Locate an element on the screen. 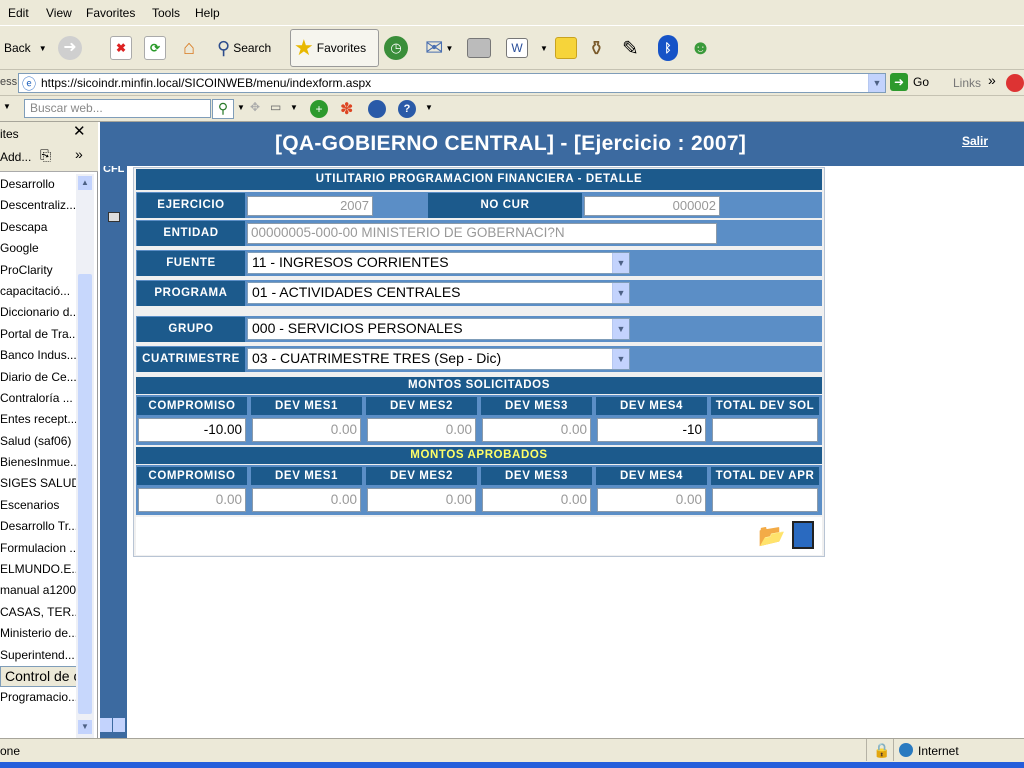 The height and width of the screenshot is (768, 1024). favorite-item: manual a1200 is located at coordinates (38, 590).